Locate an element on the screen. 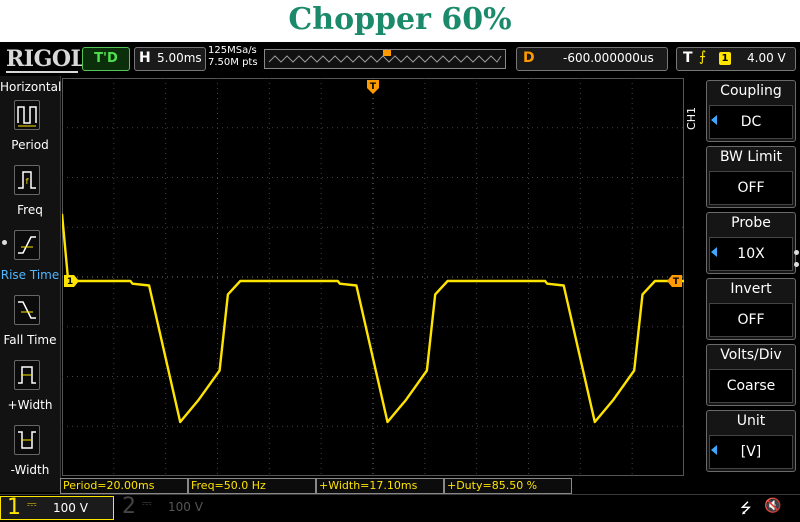 The width and height of the screenshot is (800, 522). channel-1-badge: 1 ⎓ 100 V is located at coordinates (57, 507).